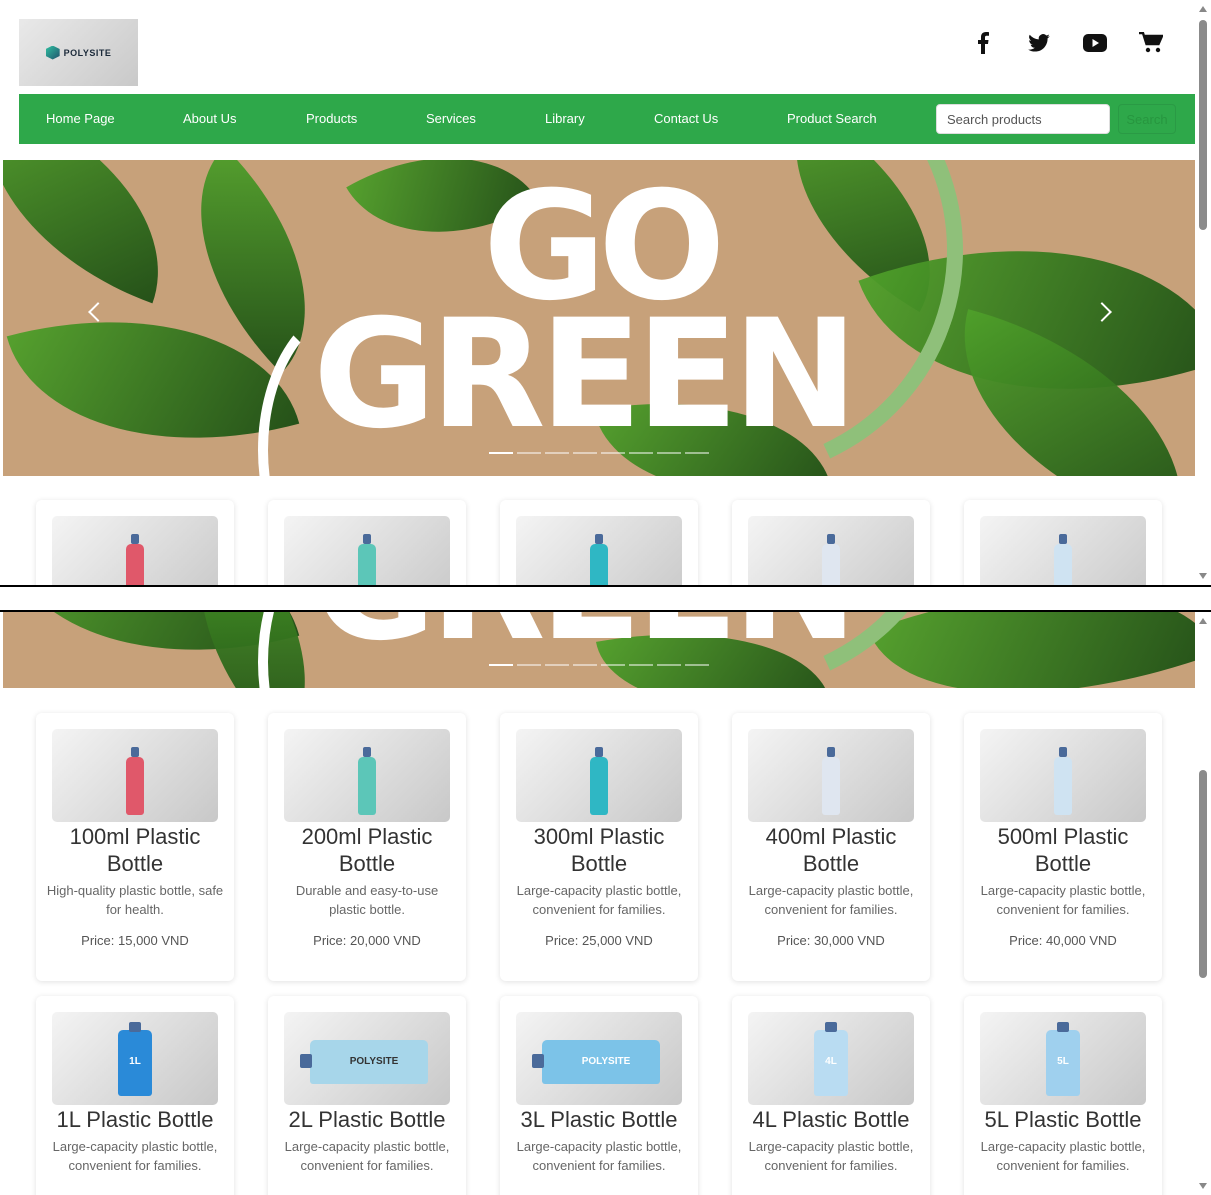 This screenshot has width=1211, height=1195. Describe the element at coordinates (78, 52) in the screenshot. I see `site-logo: POLYSITE` at that location.